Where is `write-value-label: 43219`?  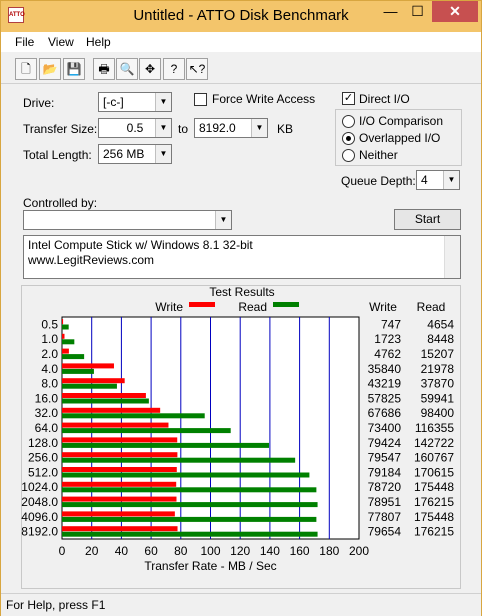
write-value-label: 43219 is located at coordinates (385, 384).